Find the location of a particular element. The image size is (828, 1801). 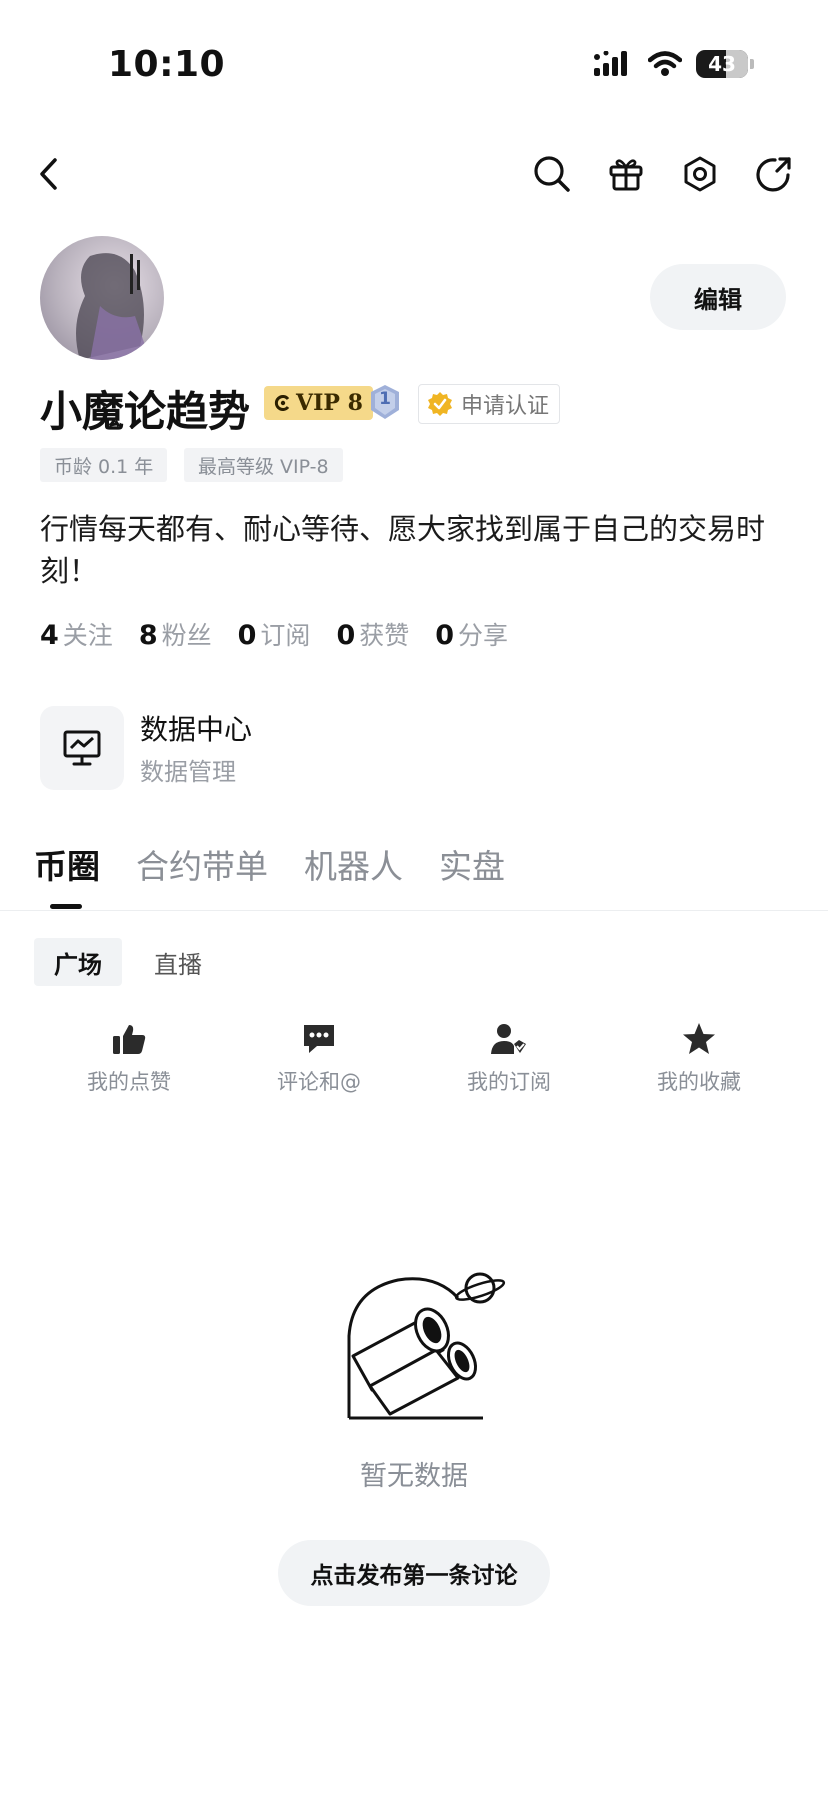

status-time: 10:10 is located at coordinates (167, 64).